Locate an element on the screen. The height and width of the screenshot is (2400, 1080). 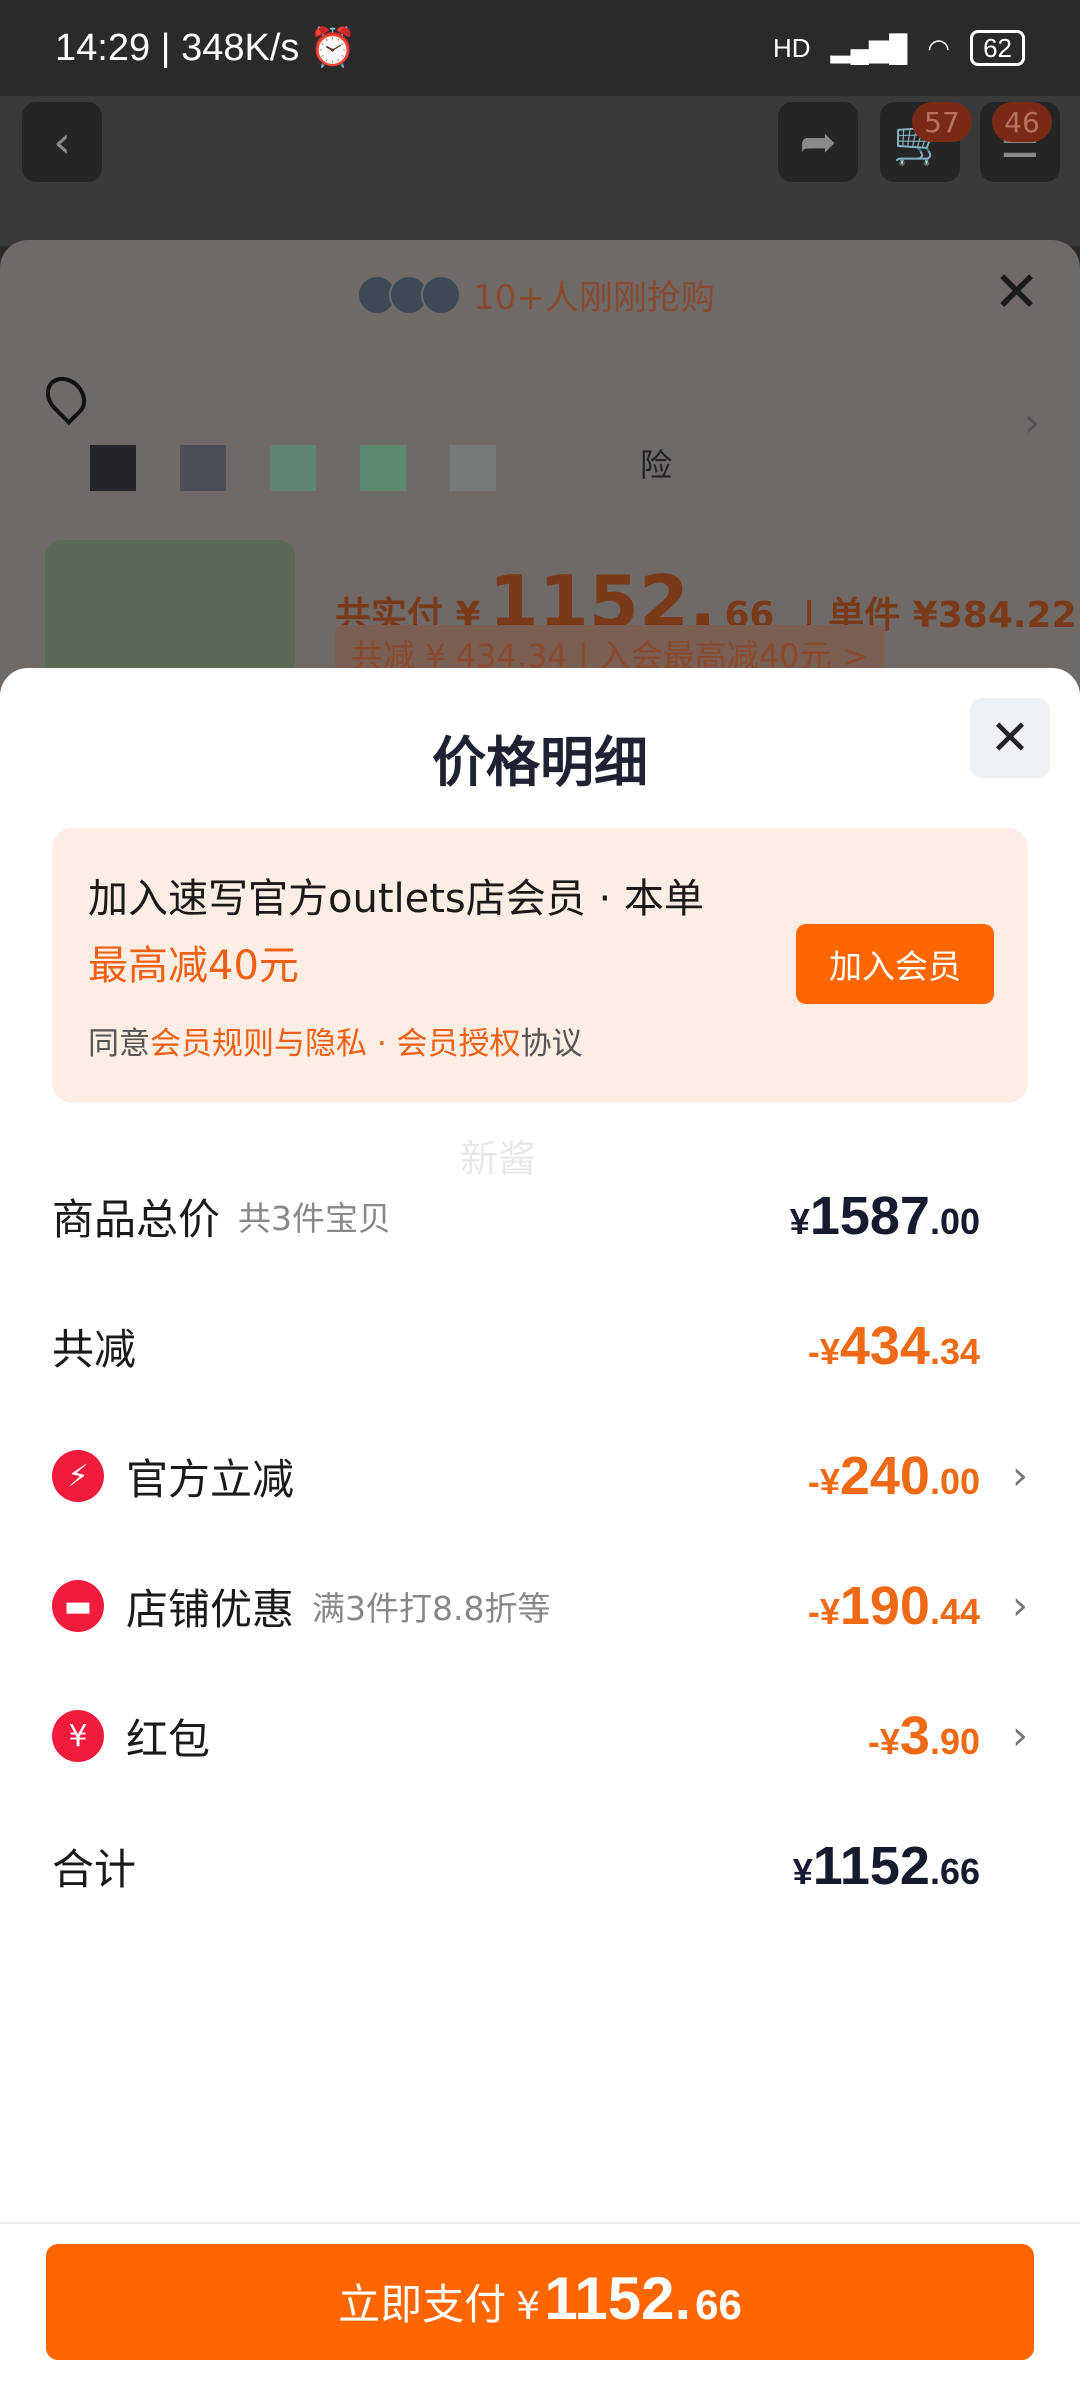
buyers-text: 10+人刚刚抢购 is located at coordinates (594, 298).